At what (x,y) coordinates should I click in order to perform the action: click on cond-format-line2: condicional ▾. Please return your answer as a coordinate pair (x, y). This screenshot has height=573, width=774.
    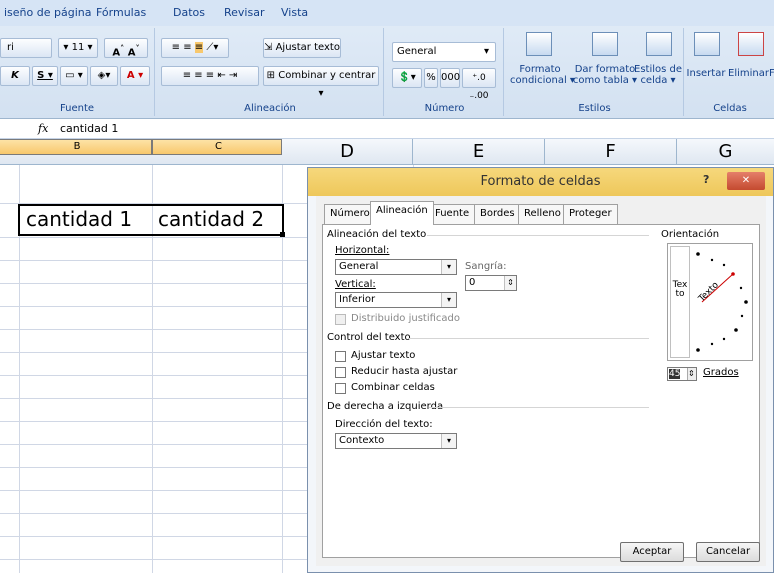
    Looking at the image, I should click on (542, 80).